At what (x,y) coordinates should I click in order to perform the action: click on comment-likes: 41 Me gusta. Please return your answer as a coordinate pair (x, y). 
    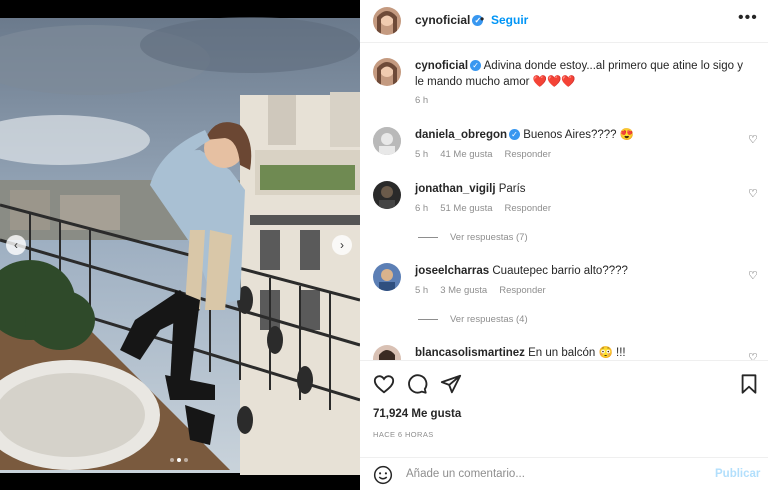
    Looking at the image, I should click on (466, 154).